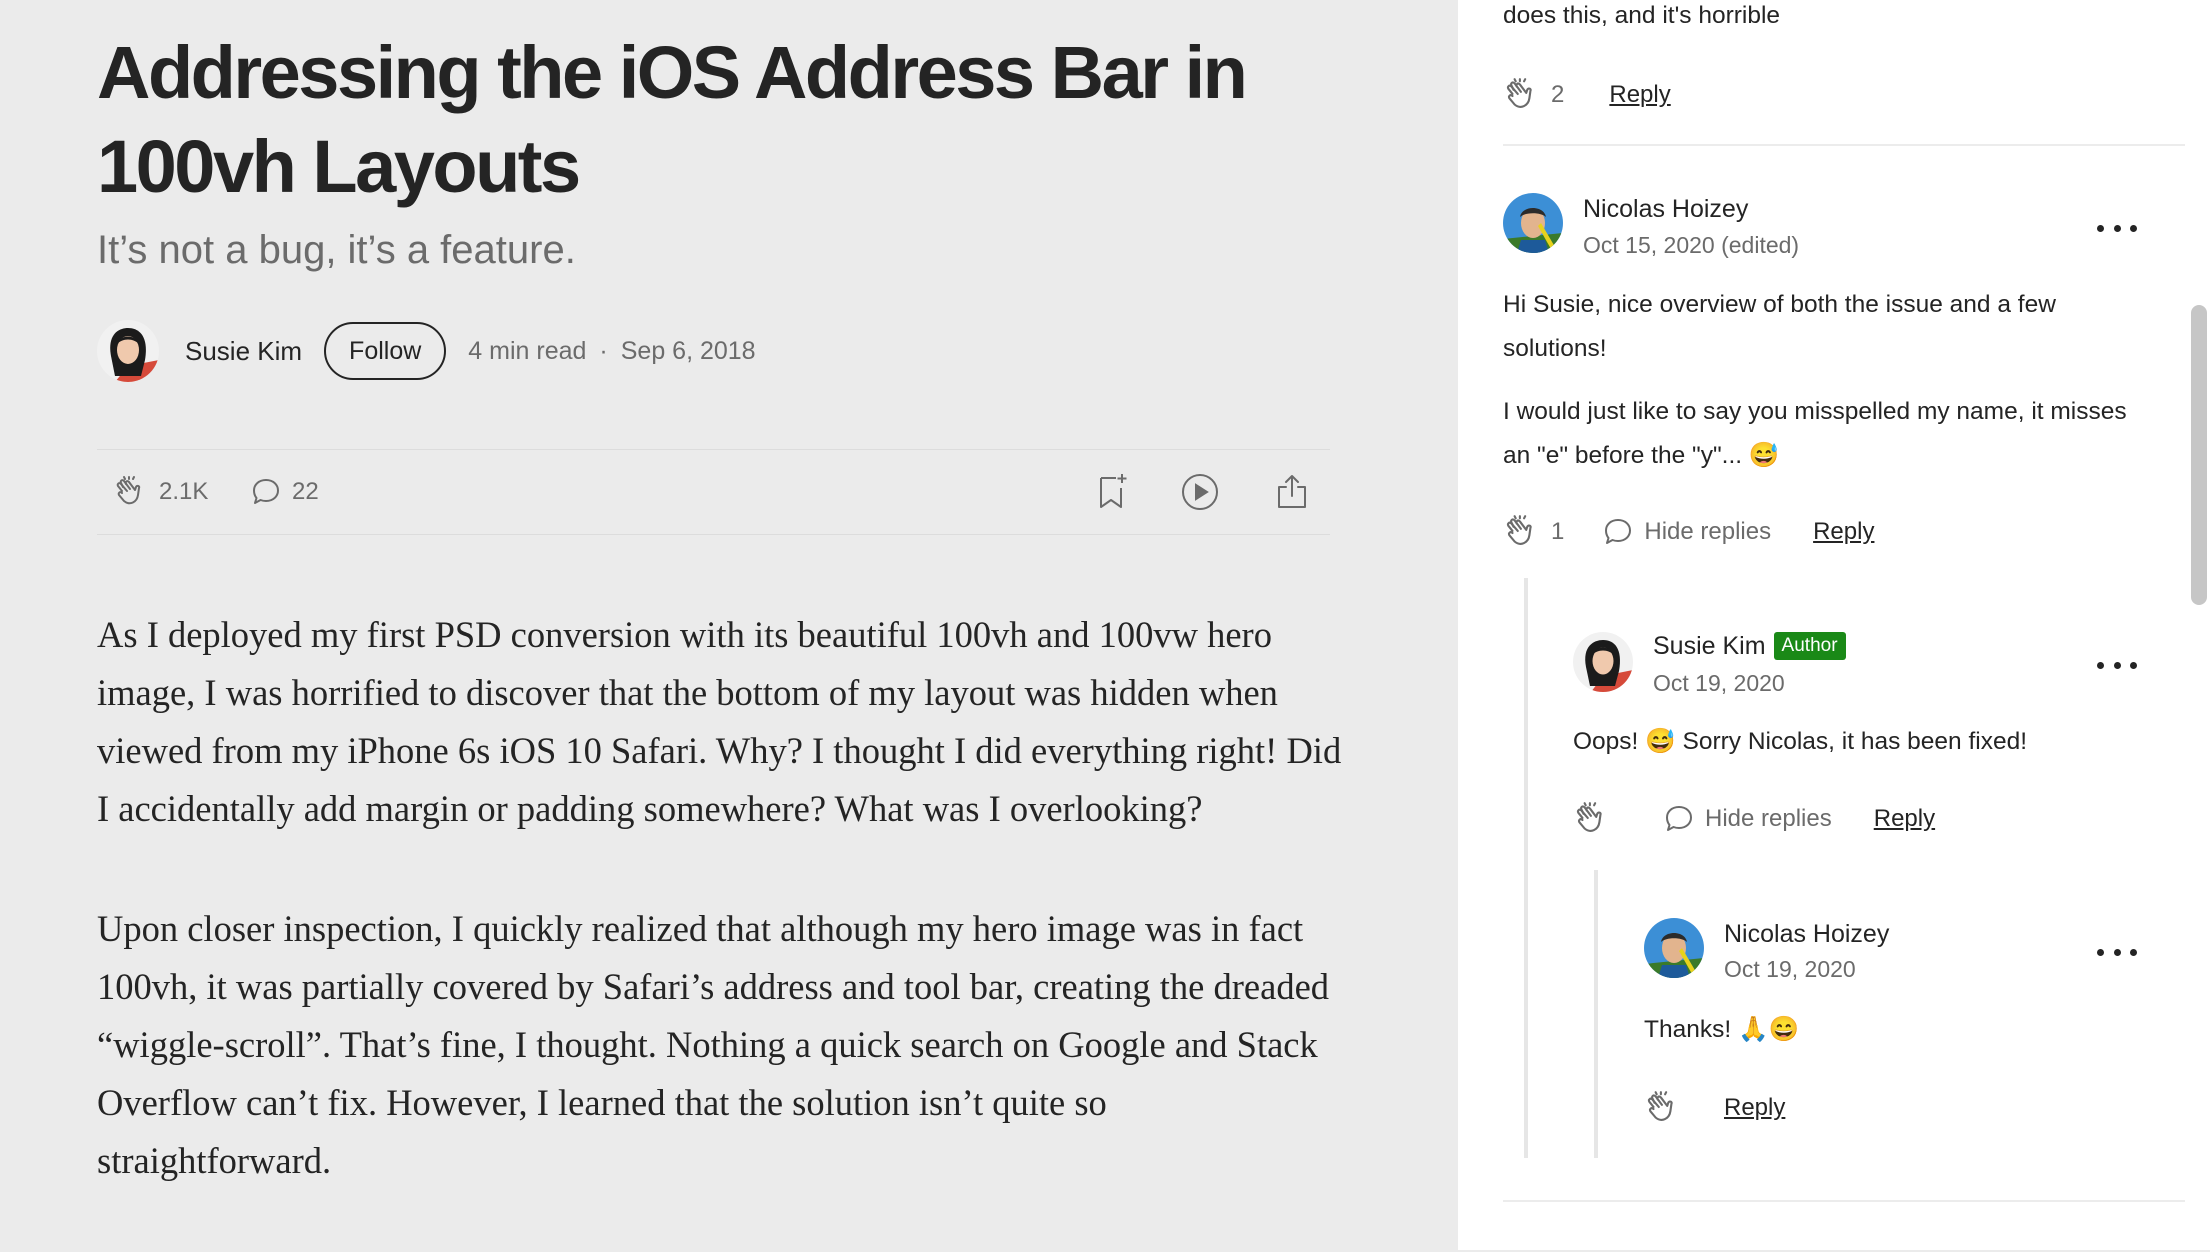  Describe the element at coordinates (1721, 1029) in the screenshot. I see `comment-text: Thanks! 🙏😄` at that location.